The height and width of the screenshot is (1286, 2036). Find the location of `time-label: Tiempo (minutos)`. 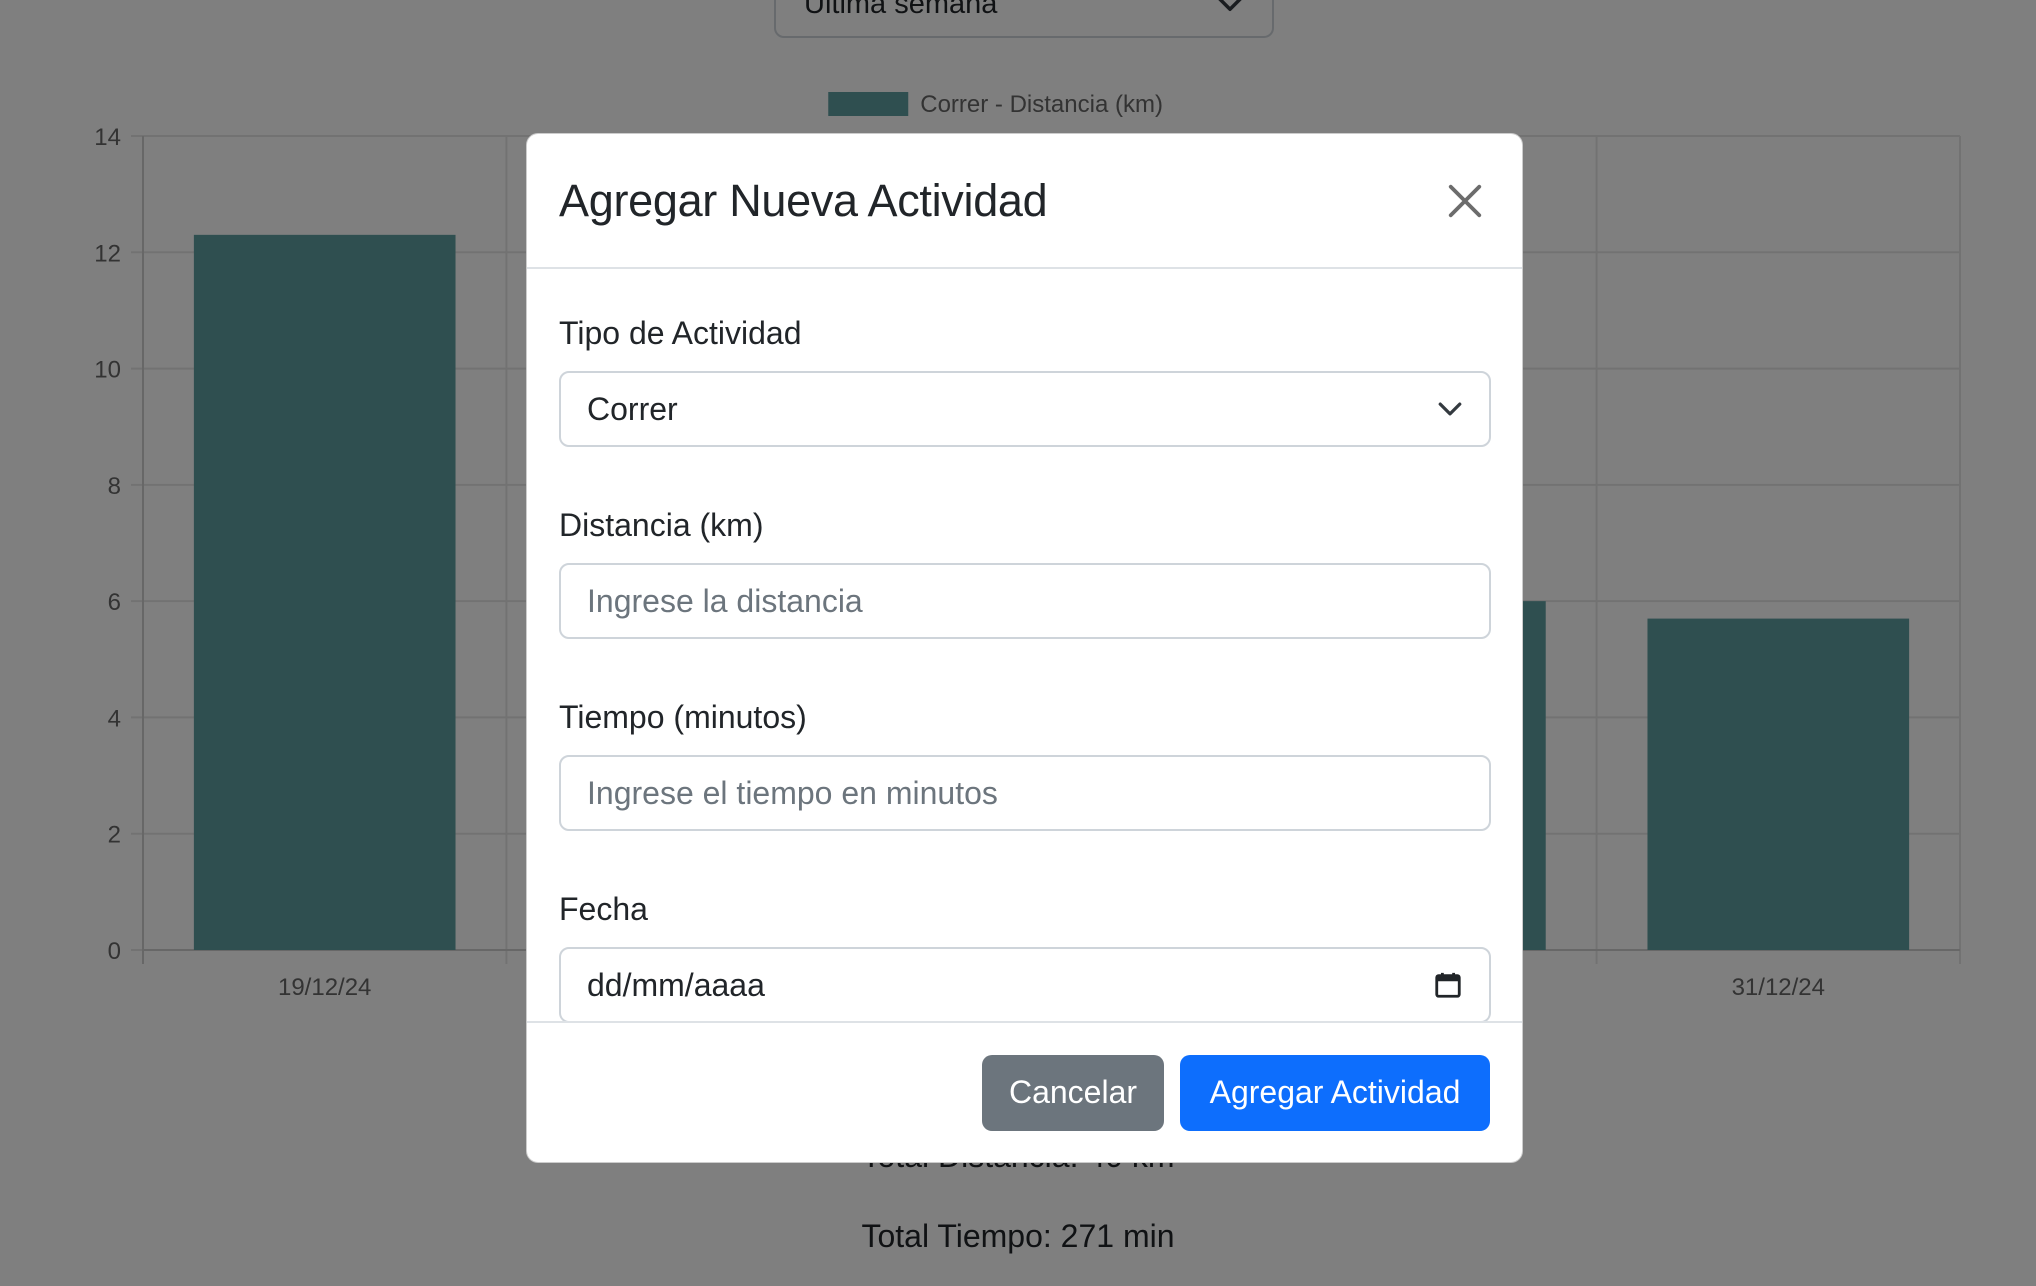

time-label: Tiempo (minutos) is located at coordinates (683, 717).